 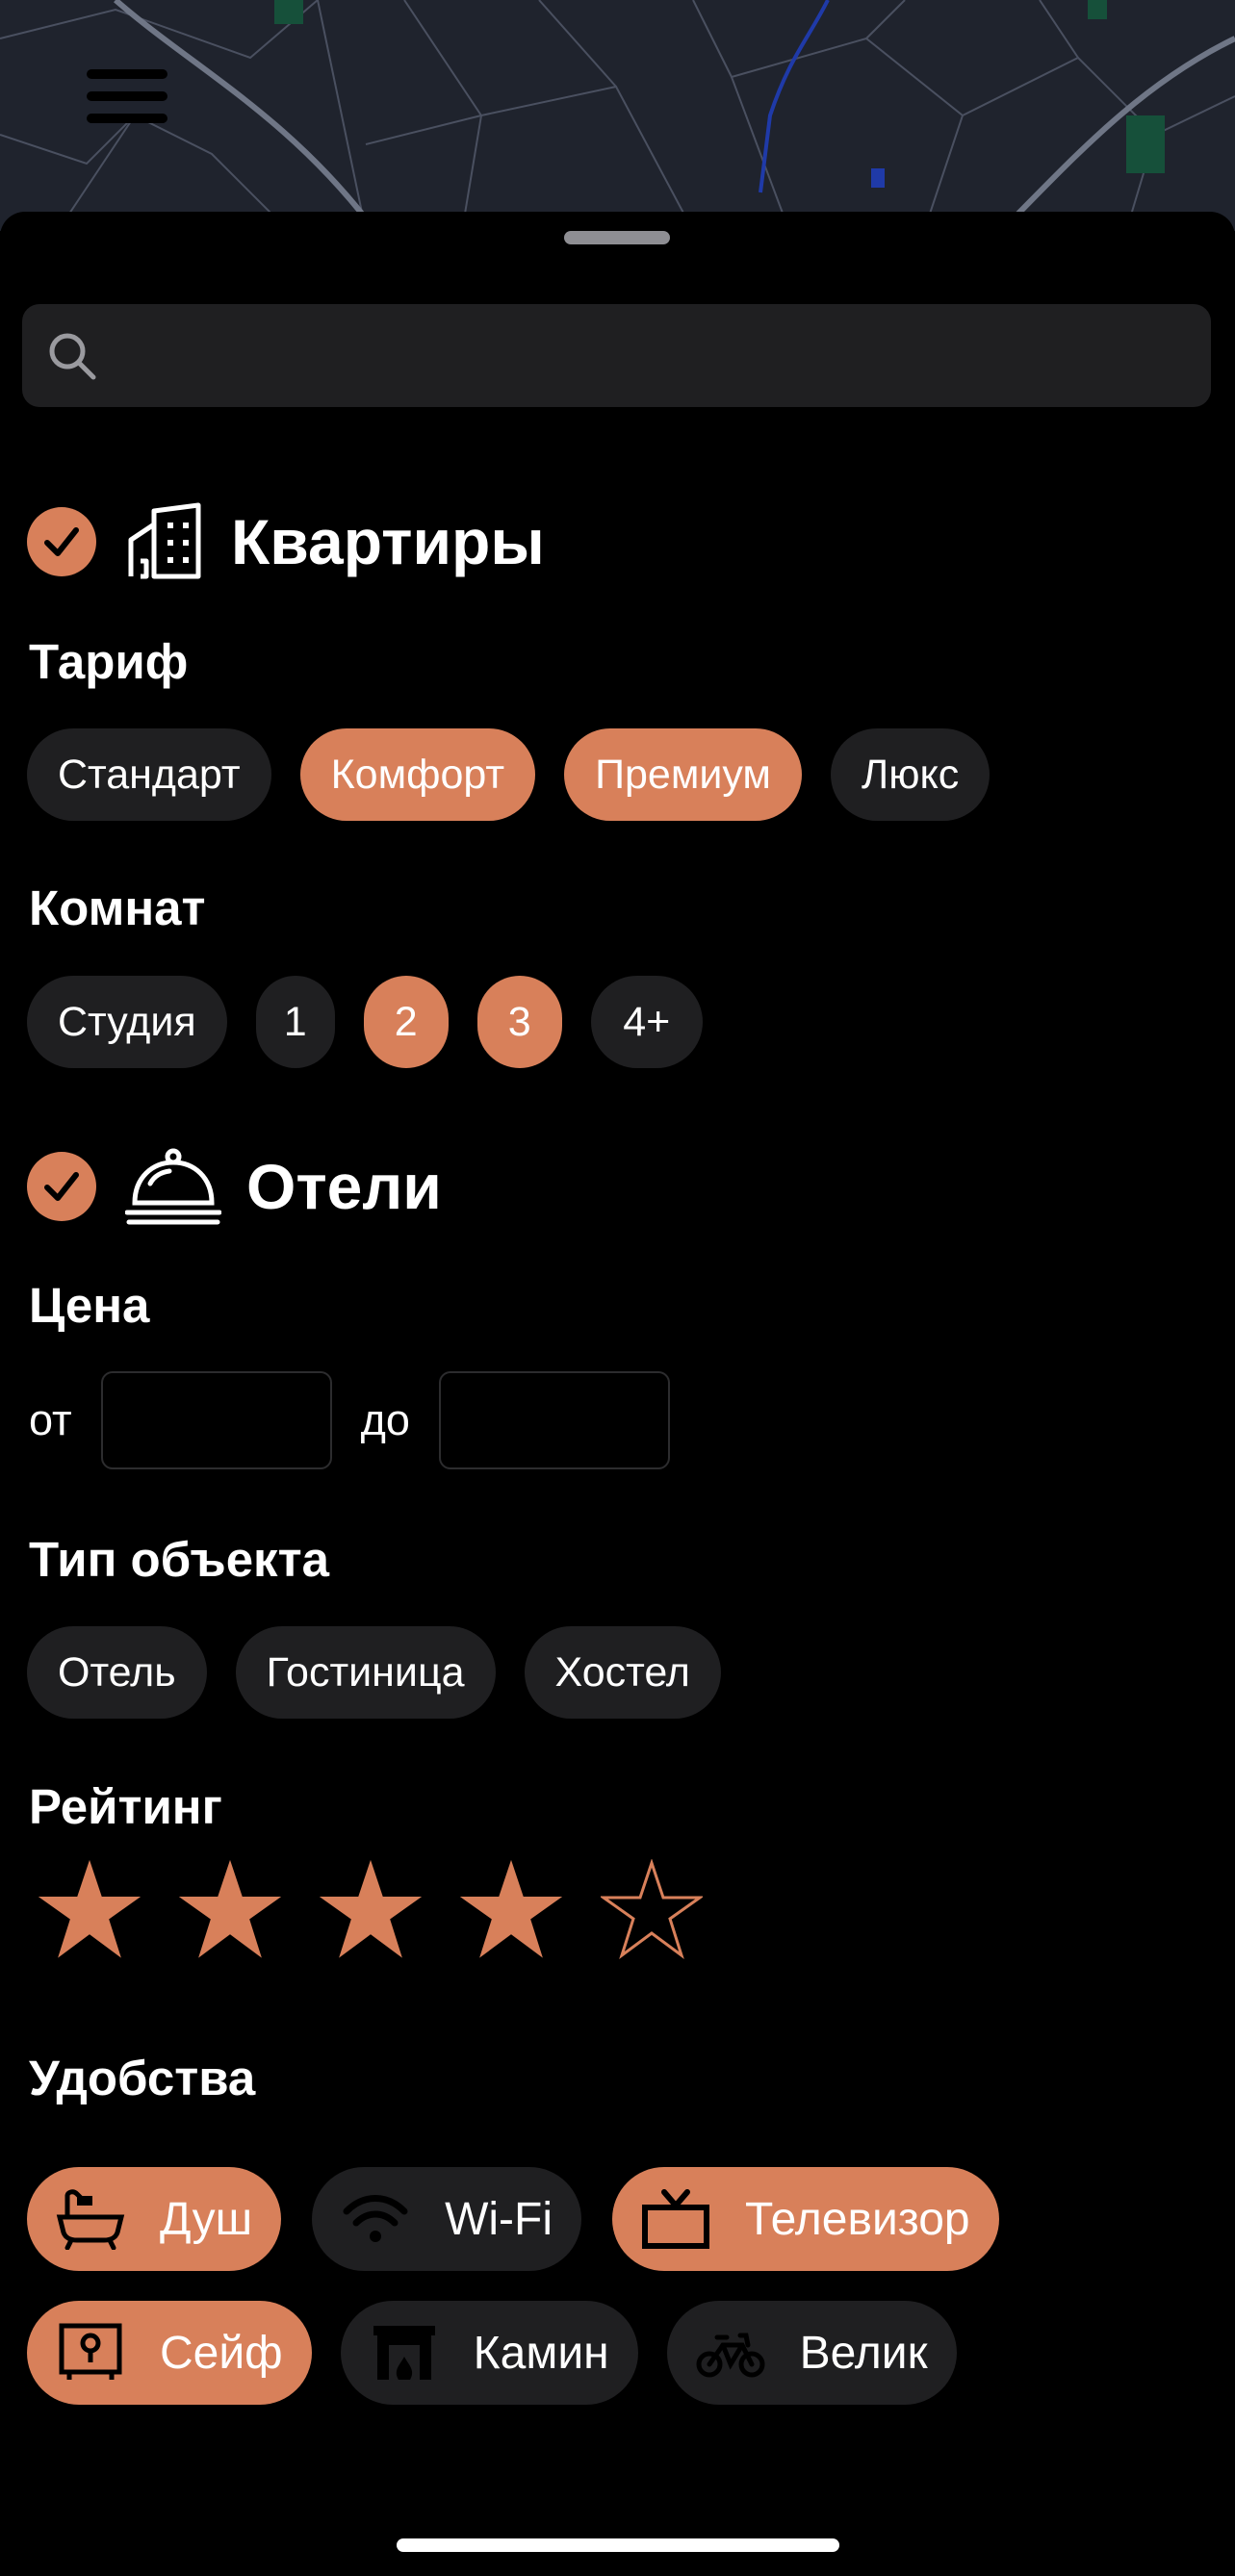 I want to click on hotels-header: Отели, so click(x=234, y=1186).